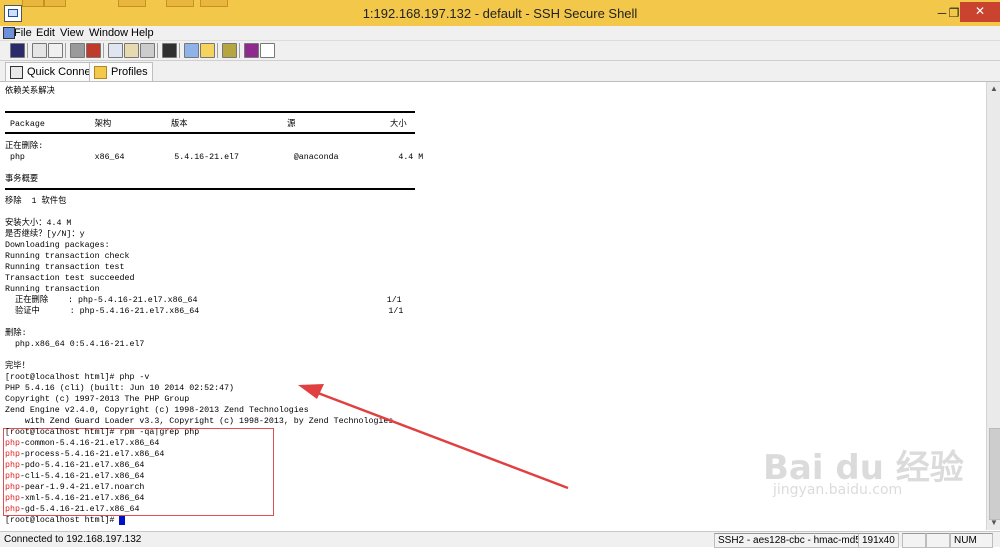 This screenshot has height=548, width=1000. Describe the element at coordinates (100, 72) in the screenshot. I see `folder-icon` at that location.